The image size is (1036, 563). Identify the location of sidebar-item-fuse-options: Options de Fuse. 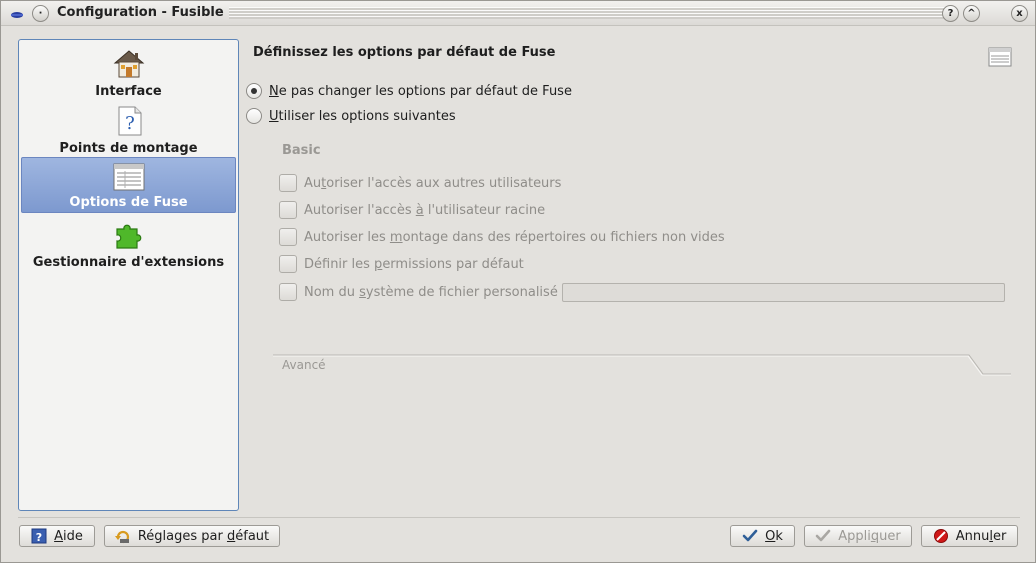
(128, 185).